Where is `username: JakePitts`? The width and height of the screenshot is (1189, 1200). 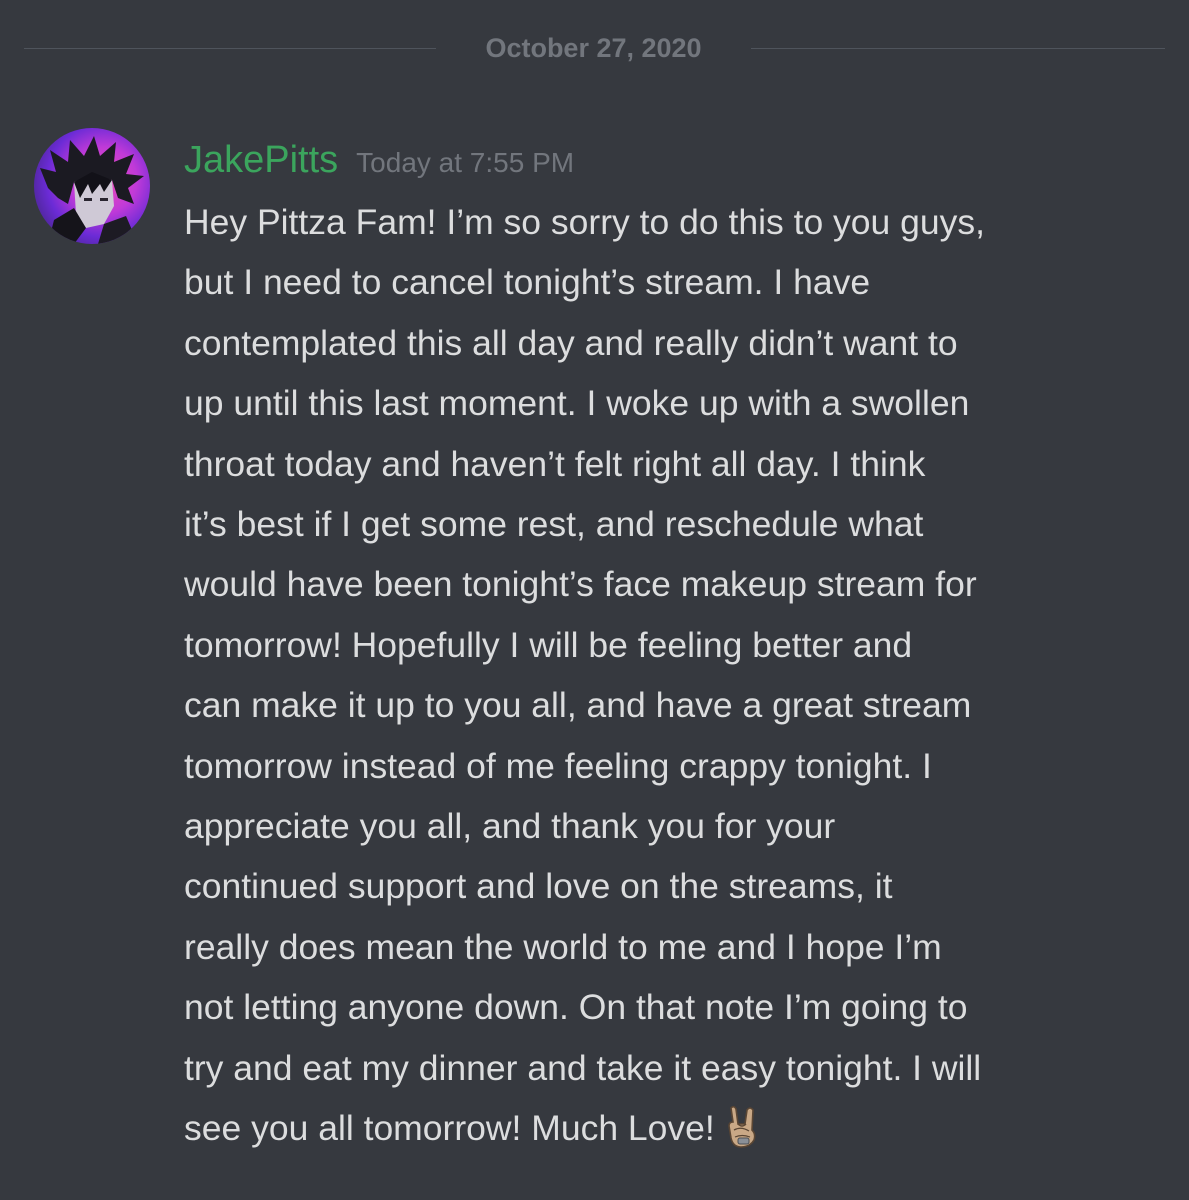
username: JakePitts is located at coordinates (261, 160).